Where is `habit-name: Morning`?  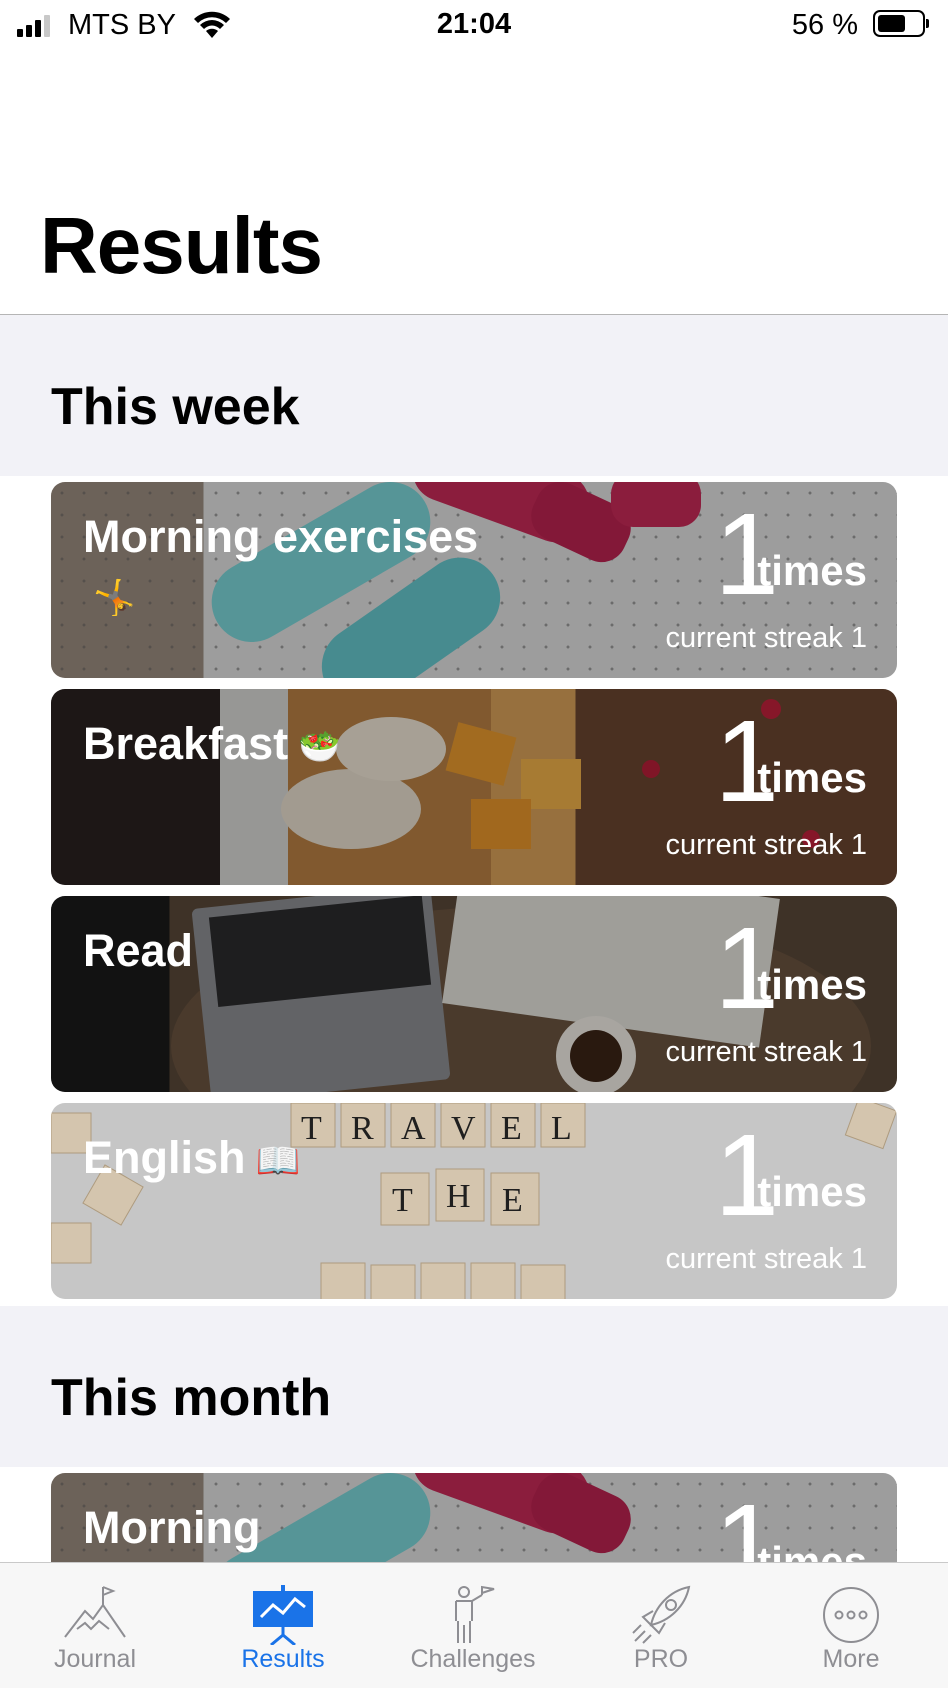 habit-name: Morning is located at coordinates (172, 1527).